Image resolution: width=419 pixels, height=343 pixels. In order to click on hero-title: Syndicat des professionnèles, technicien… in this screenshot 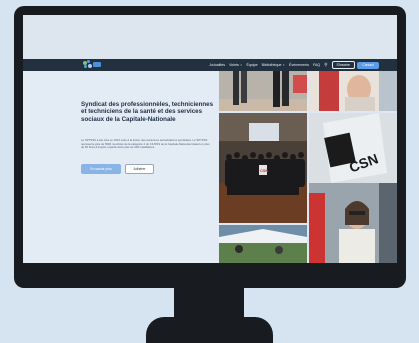, I will do `click(147, 112)`.